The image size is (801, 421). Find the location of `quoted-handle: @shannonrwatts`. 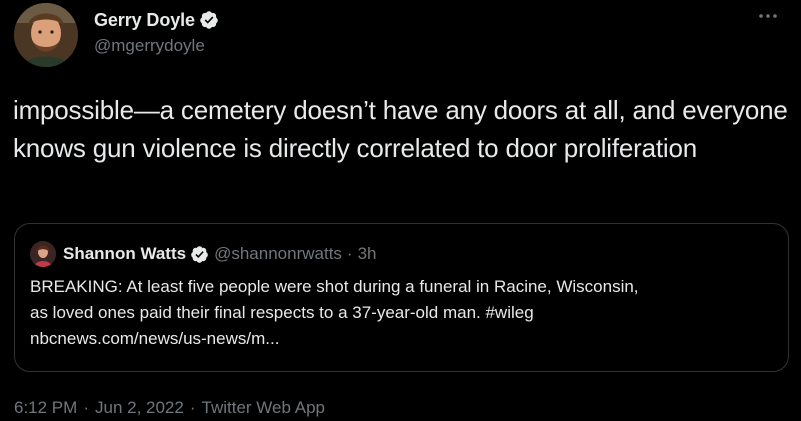

quoted-handle: @shannonrwatts is located at coordinates (278, 254).